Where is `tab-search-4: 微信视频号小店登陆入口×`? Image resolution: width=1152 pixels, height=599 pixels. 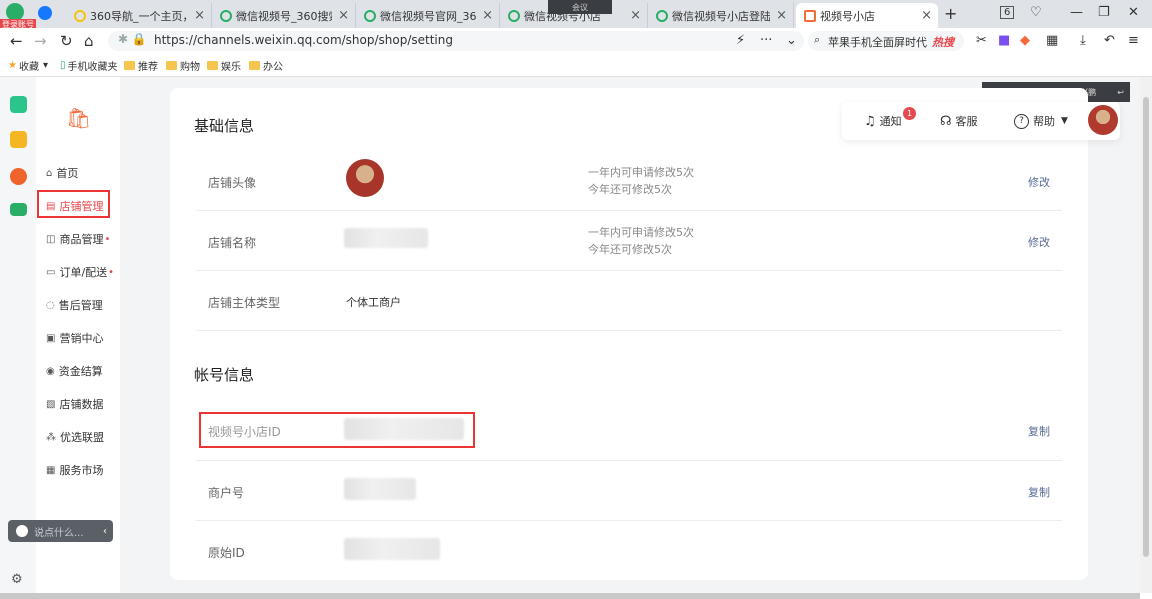 tab-search-4: 微信视频号小店登陆入口× is located at coordinates (721, 15).